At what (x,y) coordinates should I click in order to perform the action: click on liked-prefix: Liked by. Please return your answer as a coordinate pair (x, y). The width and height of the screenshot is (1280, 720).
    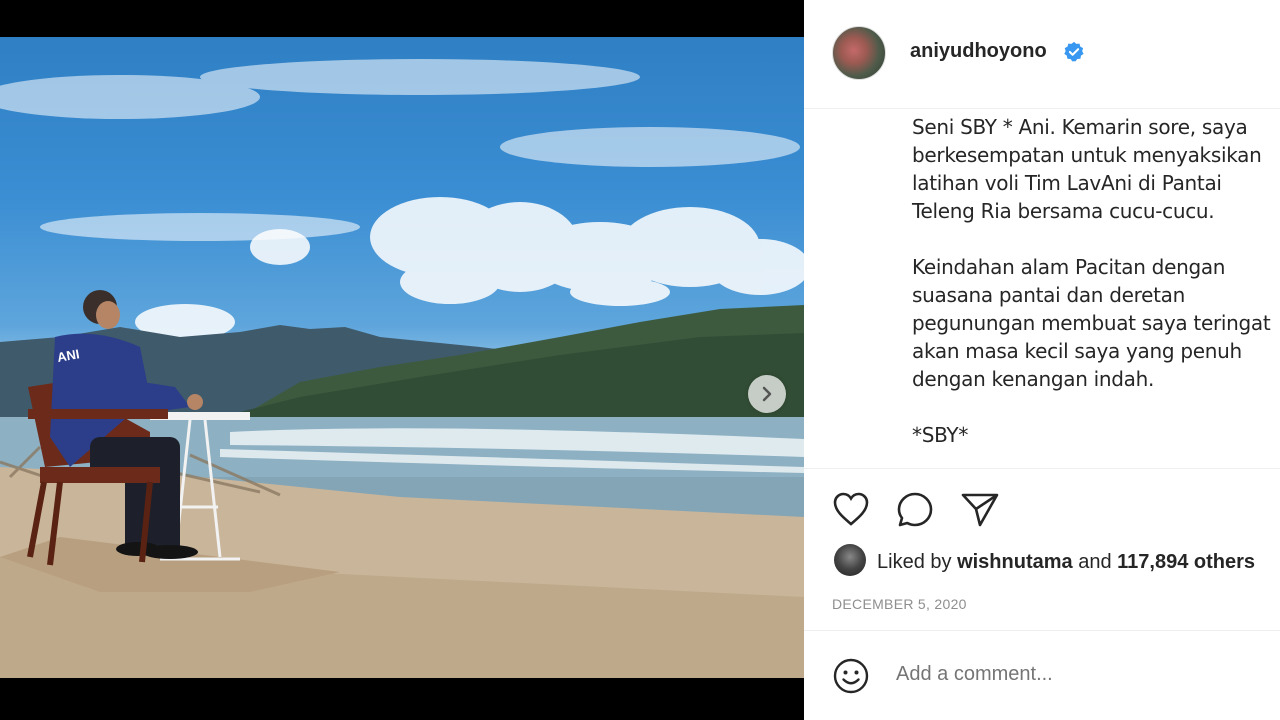
    Looking at the image, I should click on (917, 562).